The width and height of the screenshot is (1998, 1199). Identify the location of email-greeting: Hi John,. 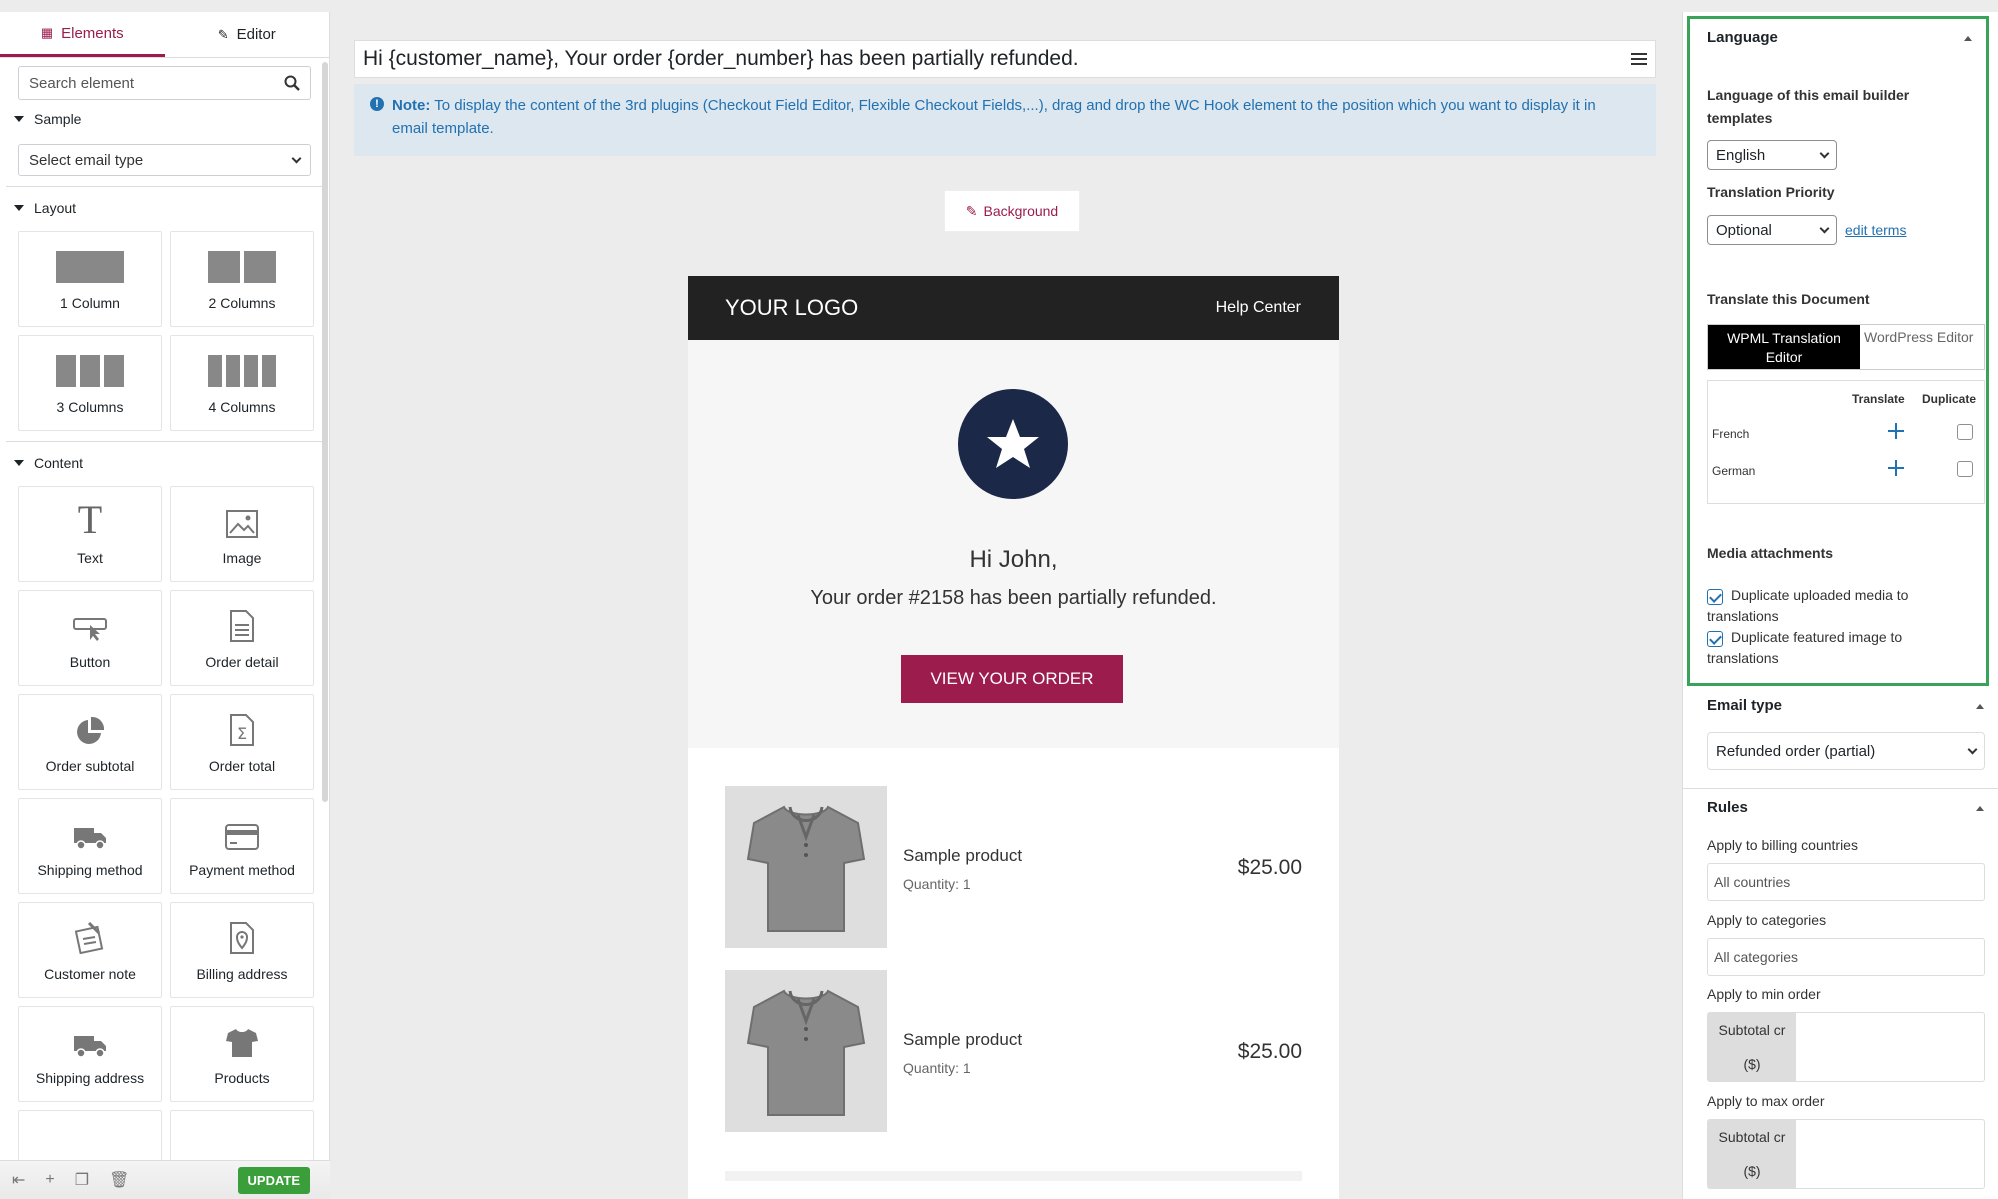
(1013, 559).